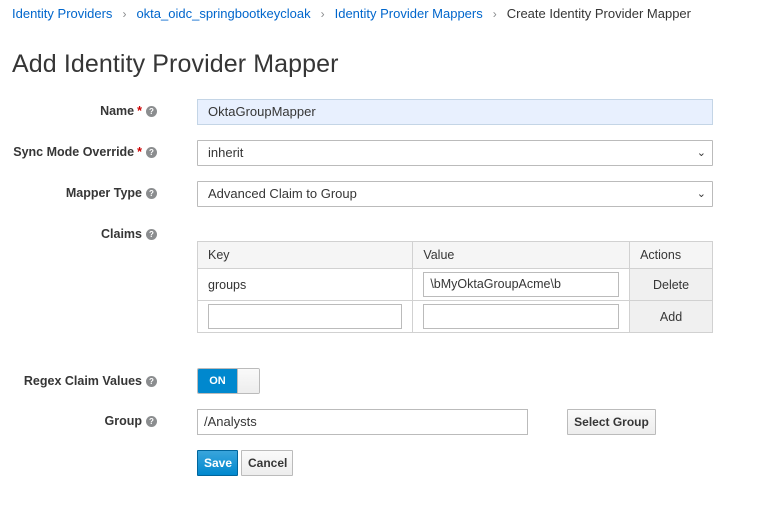 This screenshot has height=529, width=779. What do you see at coordinates (671, 255) in the screenshot?
I see `column-header-actions: Actions` at bounding box center [671, 255].